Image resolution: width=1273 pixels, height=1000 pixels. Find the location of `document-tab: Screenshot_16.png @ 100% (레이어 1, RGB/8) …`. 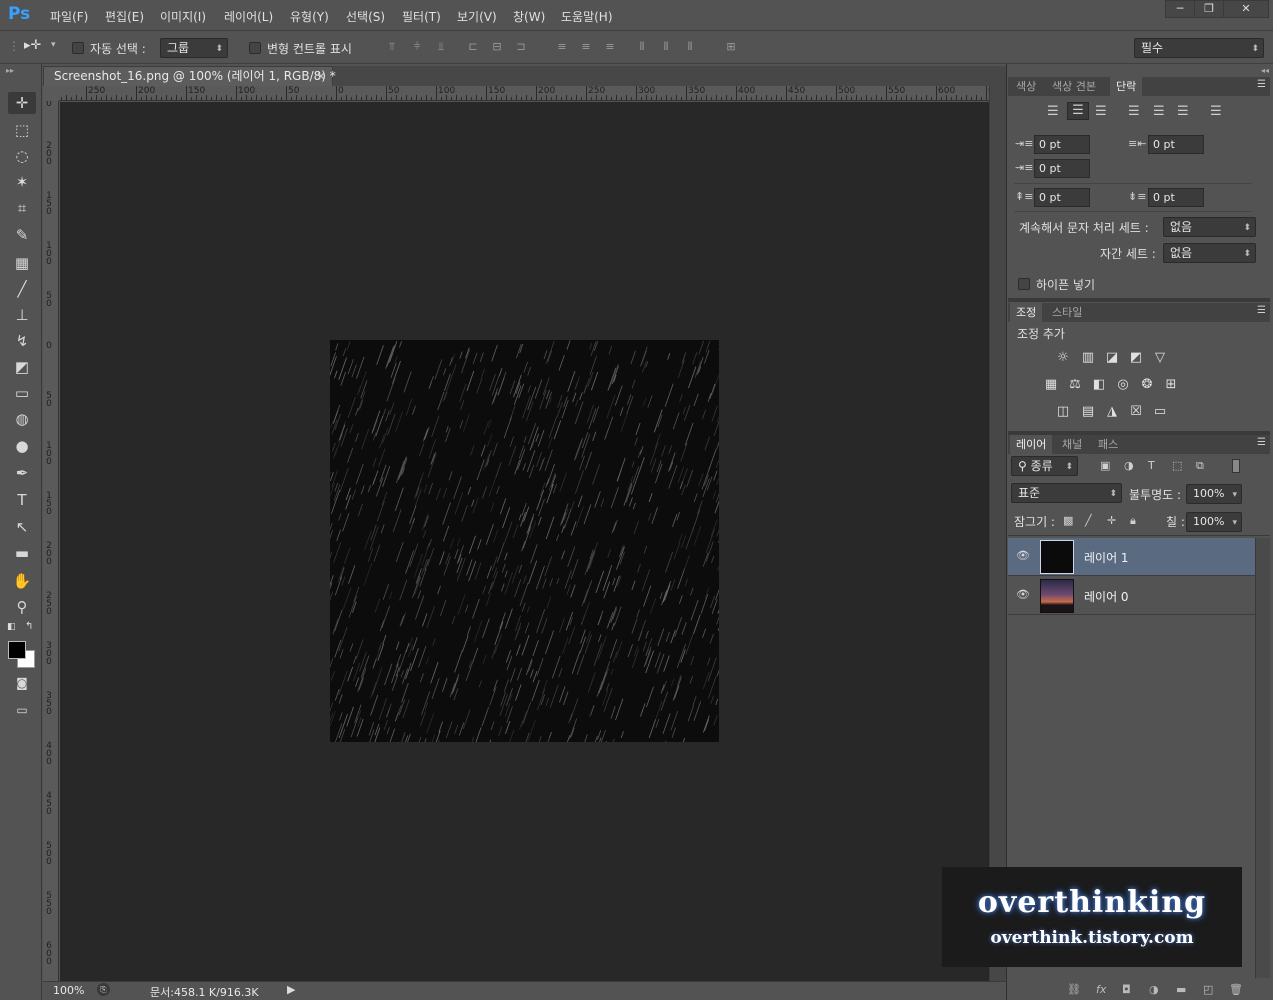

document-tab: Screenshot_16.png @ 100% (레이어 1, RGB/8) … is located at coordinates (189, 76).